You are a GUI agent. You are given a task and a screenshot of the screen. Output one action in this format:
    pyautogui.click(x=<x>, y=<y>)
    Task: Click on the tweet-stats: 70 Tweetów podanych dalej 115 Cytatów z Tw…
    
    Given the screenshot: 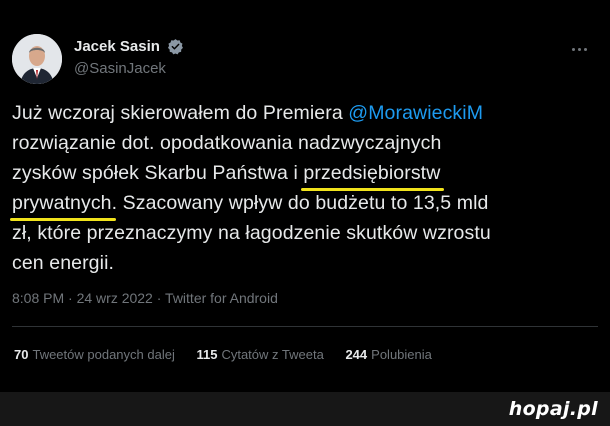 What is the action you would take?
    pyautogui.click(x=232, y=354)
    